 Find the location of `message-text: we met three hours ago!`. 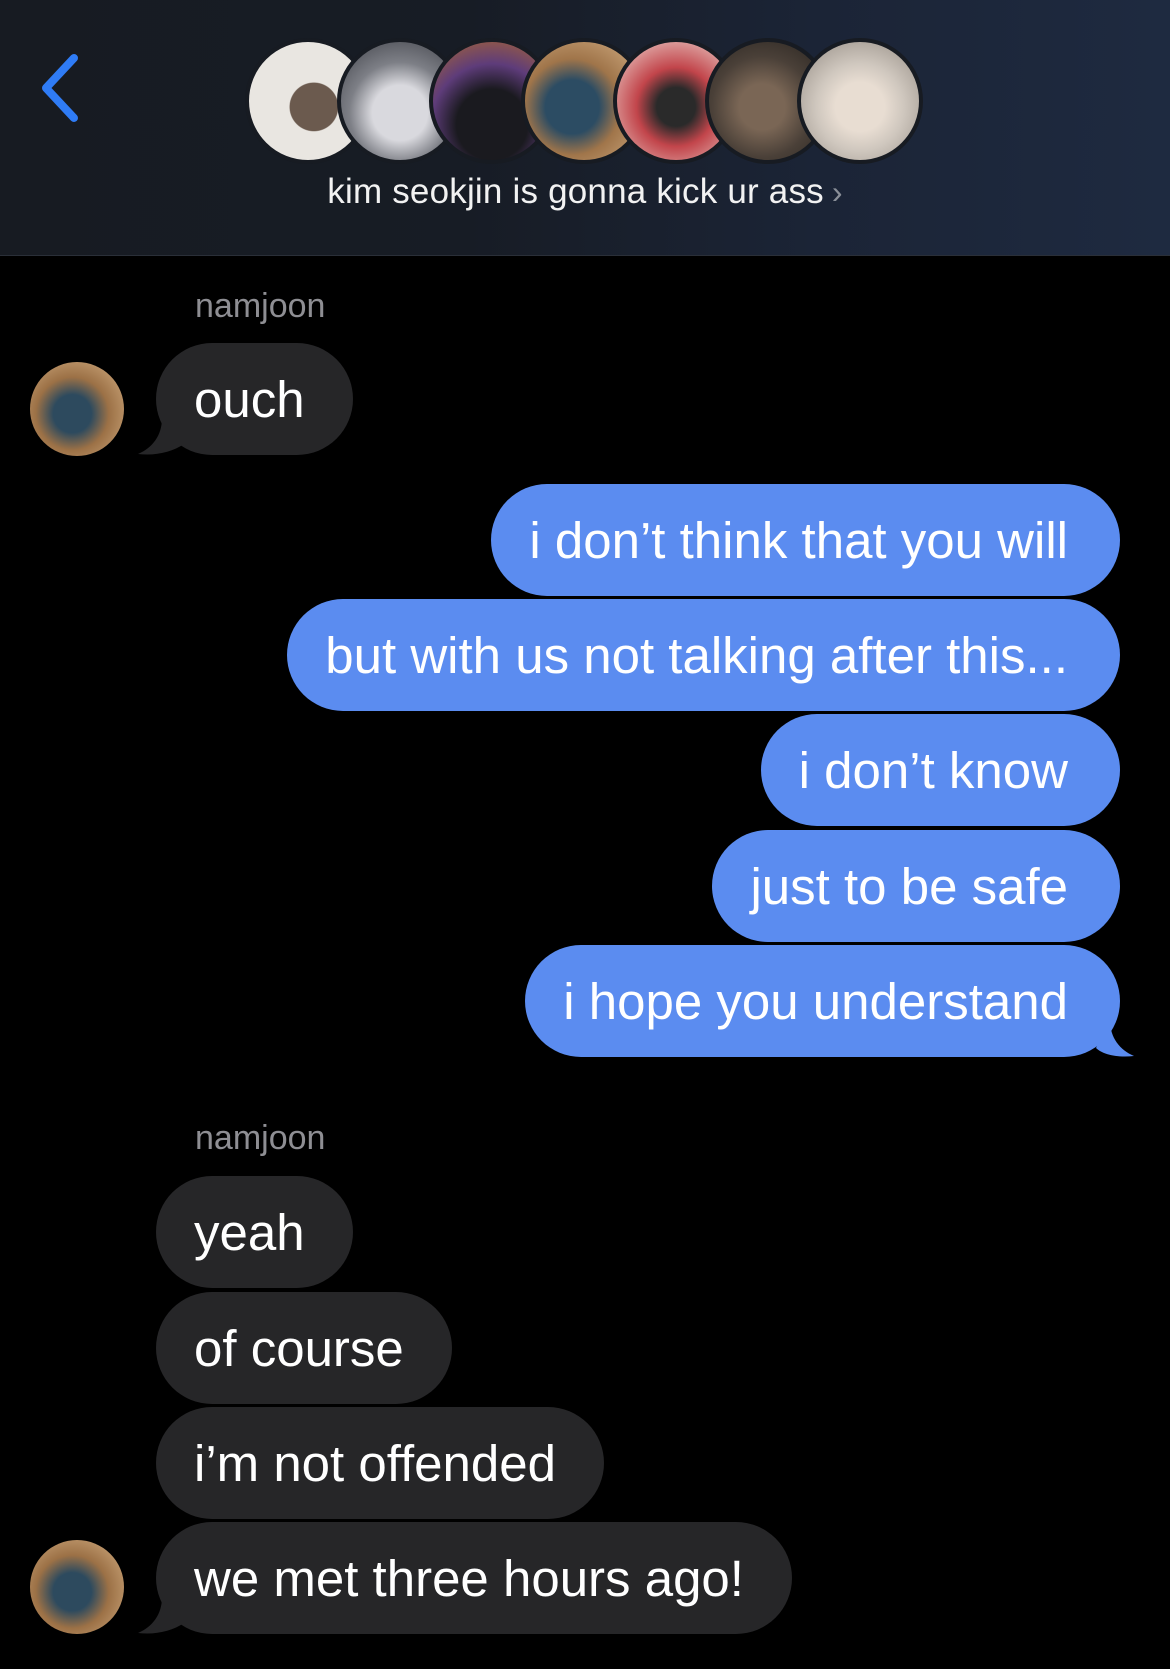

message-text: we met three hours ago! is located at coordinates (469, 1578).